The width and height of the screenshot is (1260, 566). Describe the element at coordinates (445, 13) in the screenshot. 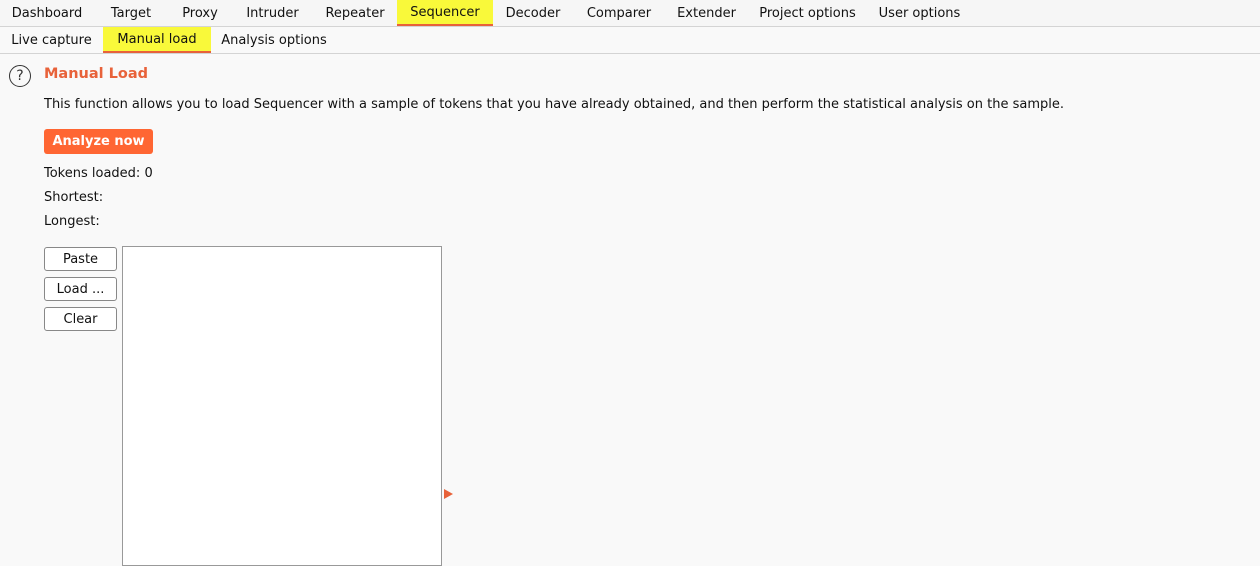

I see `tab-sequencer: Sequencer` at that location.